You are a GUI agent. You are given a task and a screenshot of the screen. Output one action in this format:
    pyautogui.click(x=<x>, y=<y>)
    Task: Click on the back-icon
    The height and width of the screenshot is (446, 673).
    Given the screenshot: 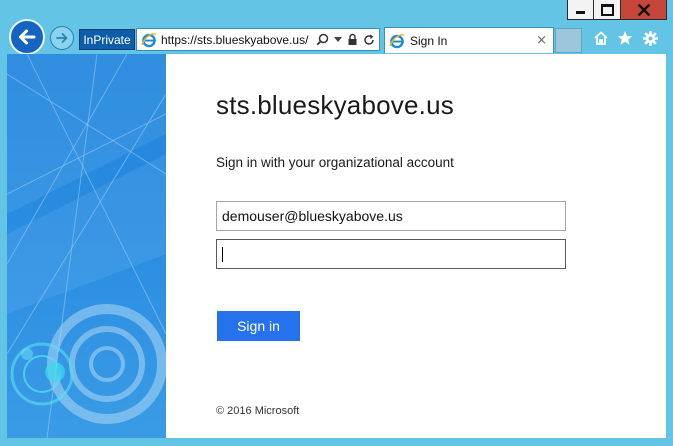 What is the action you would take?
    pyautogui.click(x=27, y=37)
    